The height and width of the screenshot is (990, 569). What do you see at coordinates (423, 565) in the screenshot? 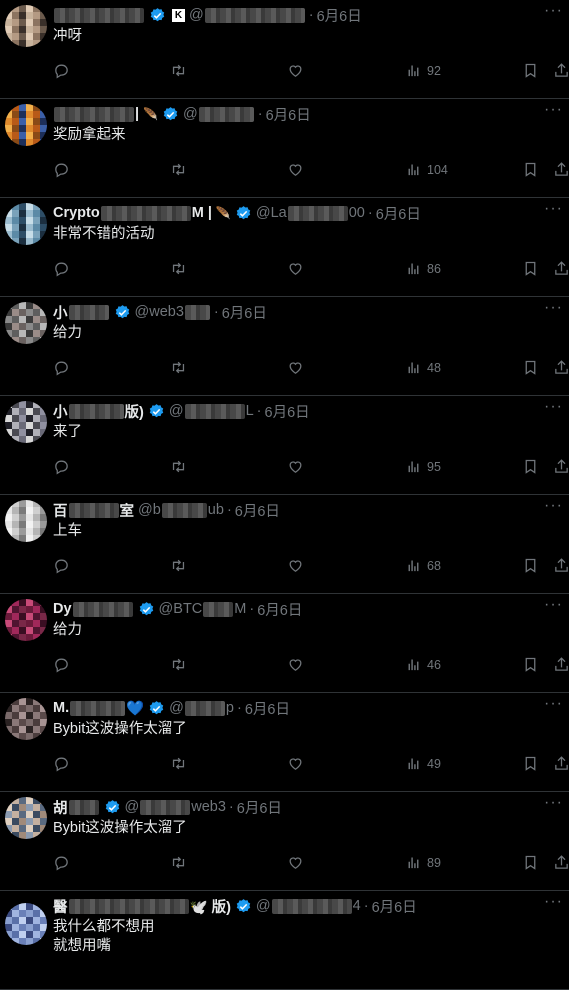
I see `views-button: 68` at bounding box center [423, 565].